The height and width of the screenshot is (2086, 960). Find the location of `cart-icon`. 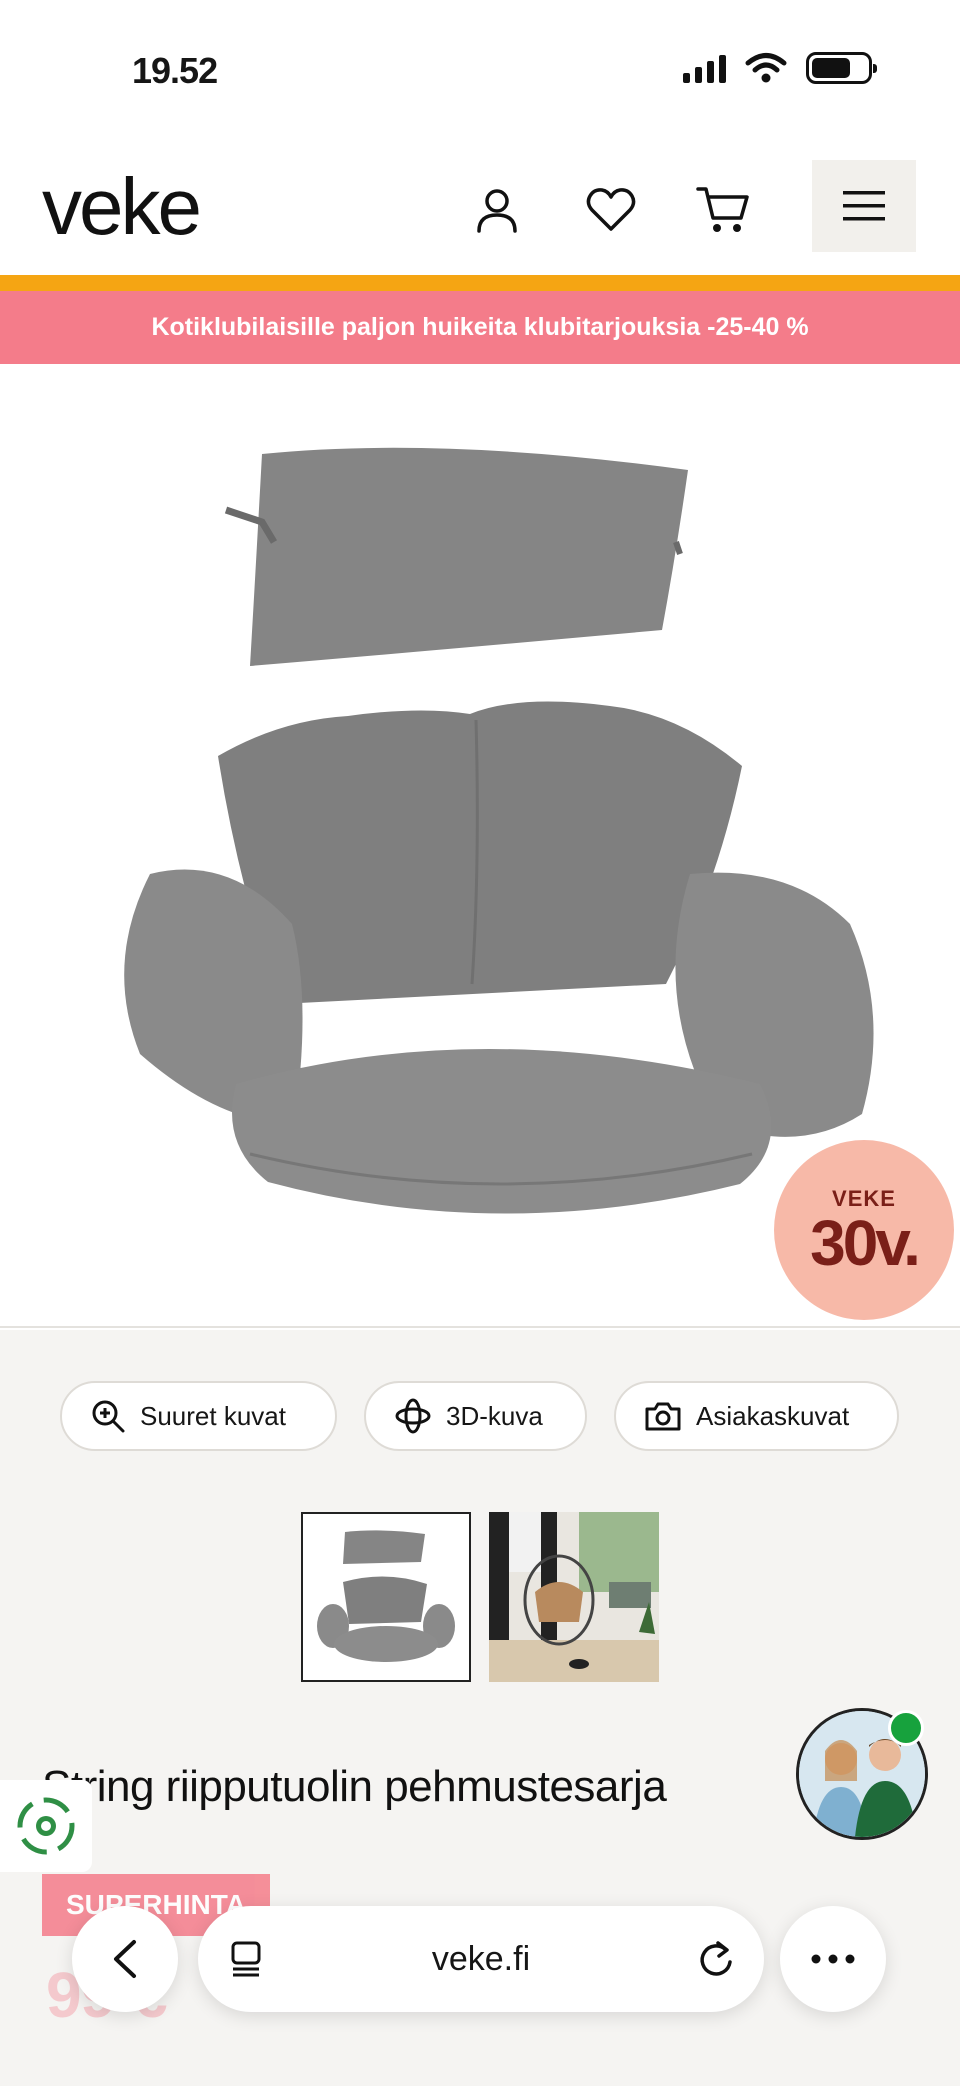

cart-icon is located at coordinates (723, 210).